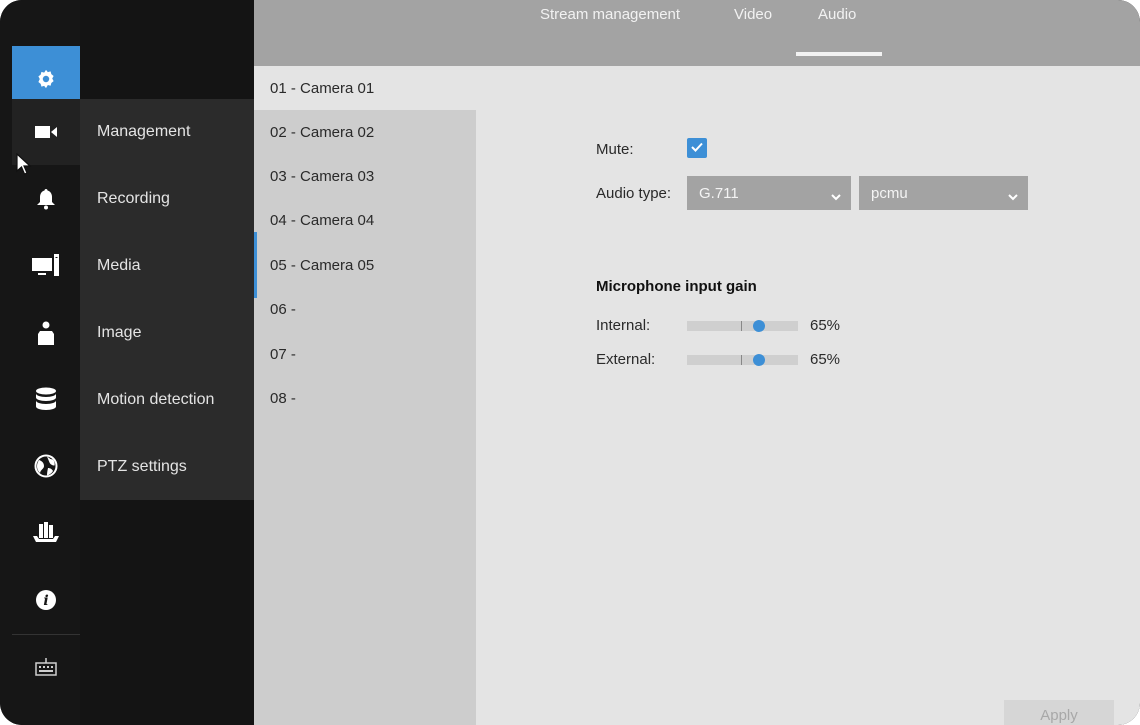  I want to click on storage-nav-button, so click(46, 399).